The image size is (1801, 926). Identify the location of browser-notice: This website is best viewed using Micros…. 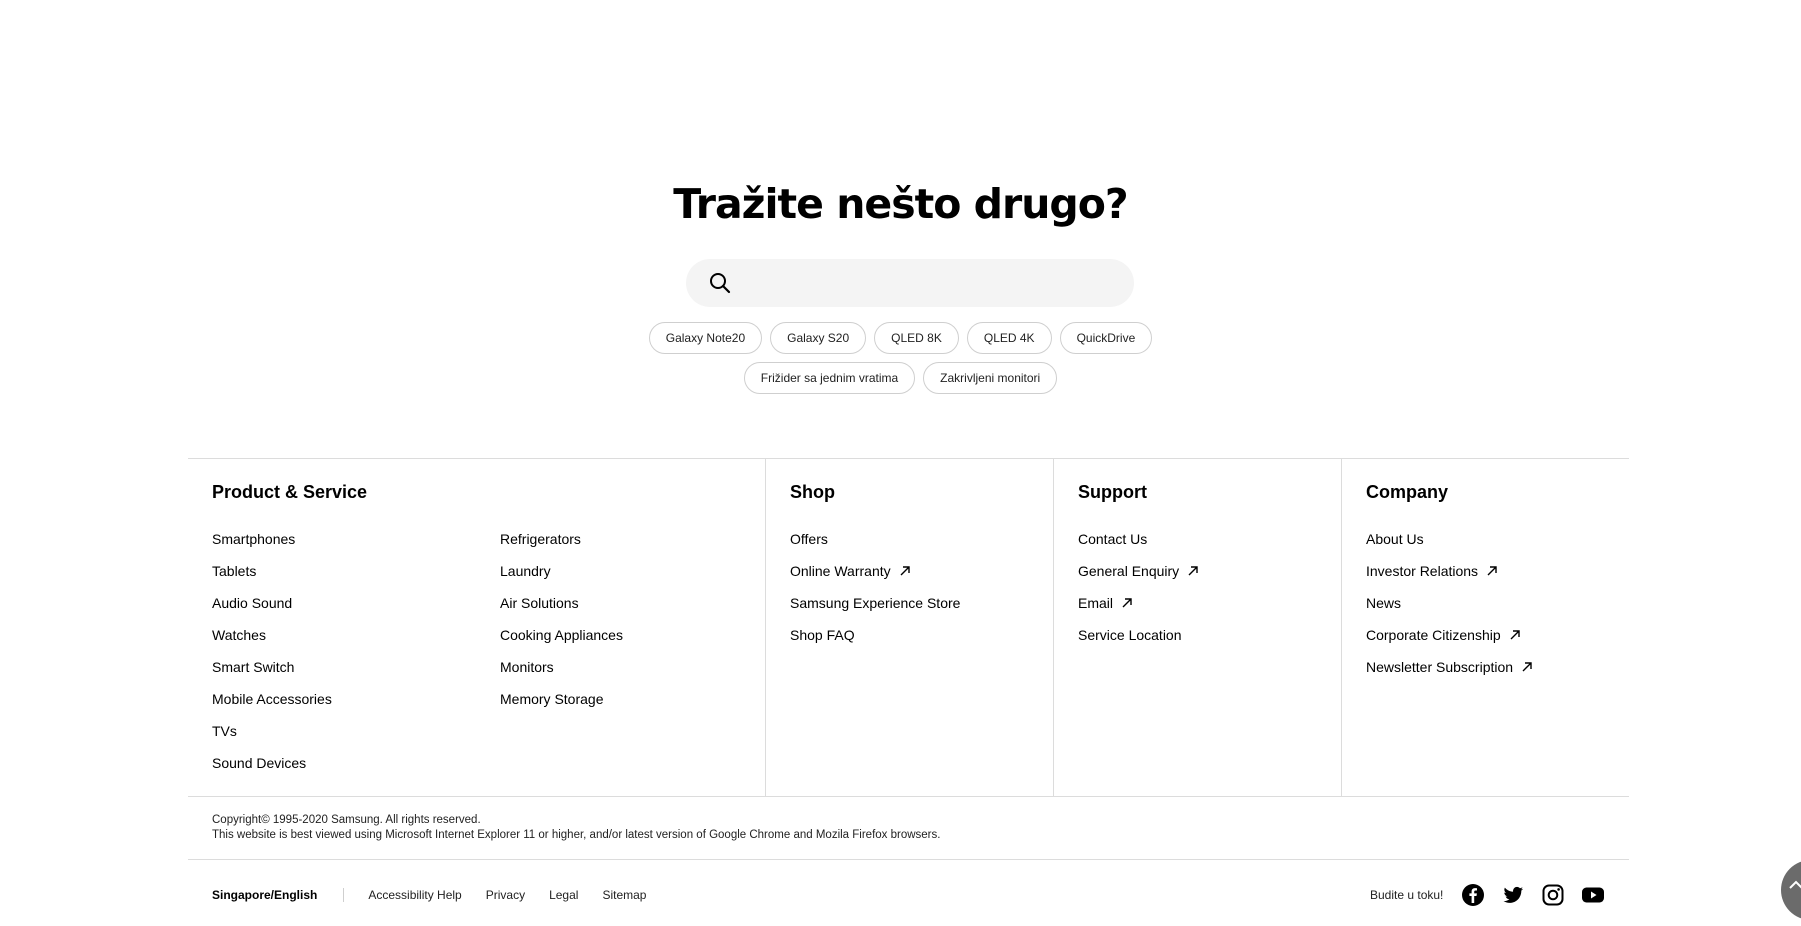
(576, 835).